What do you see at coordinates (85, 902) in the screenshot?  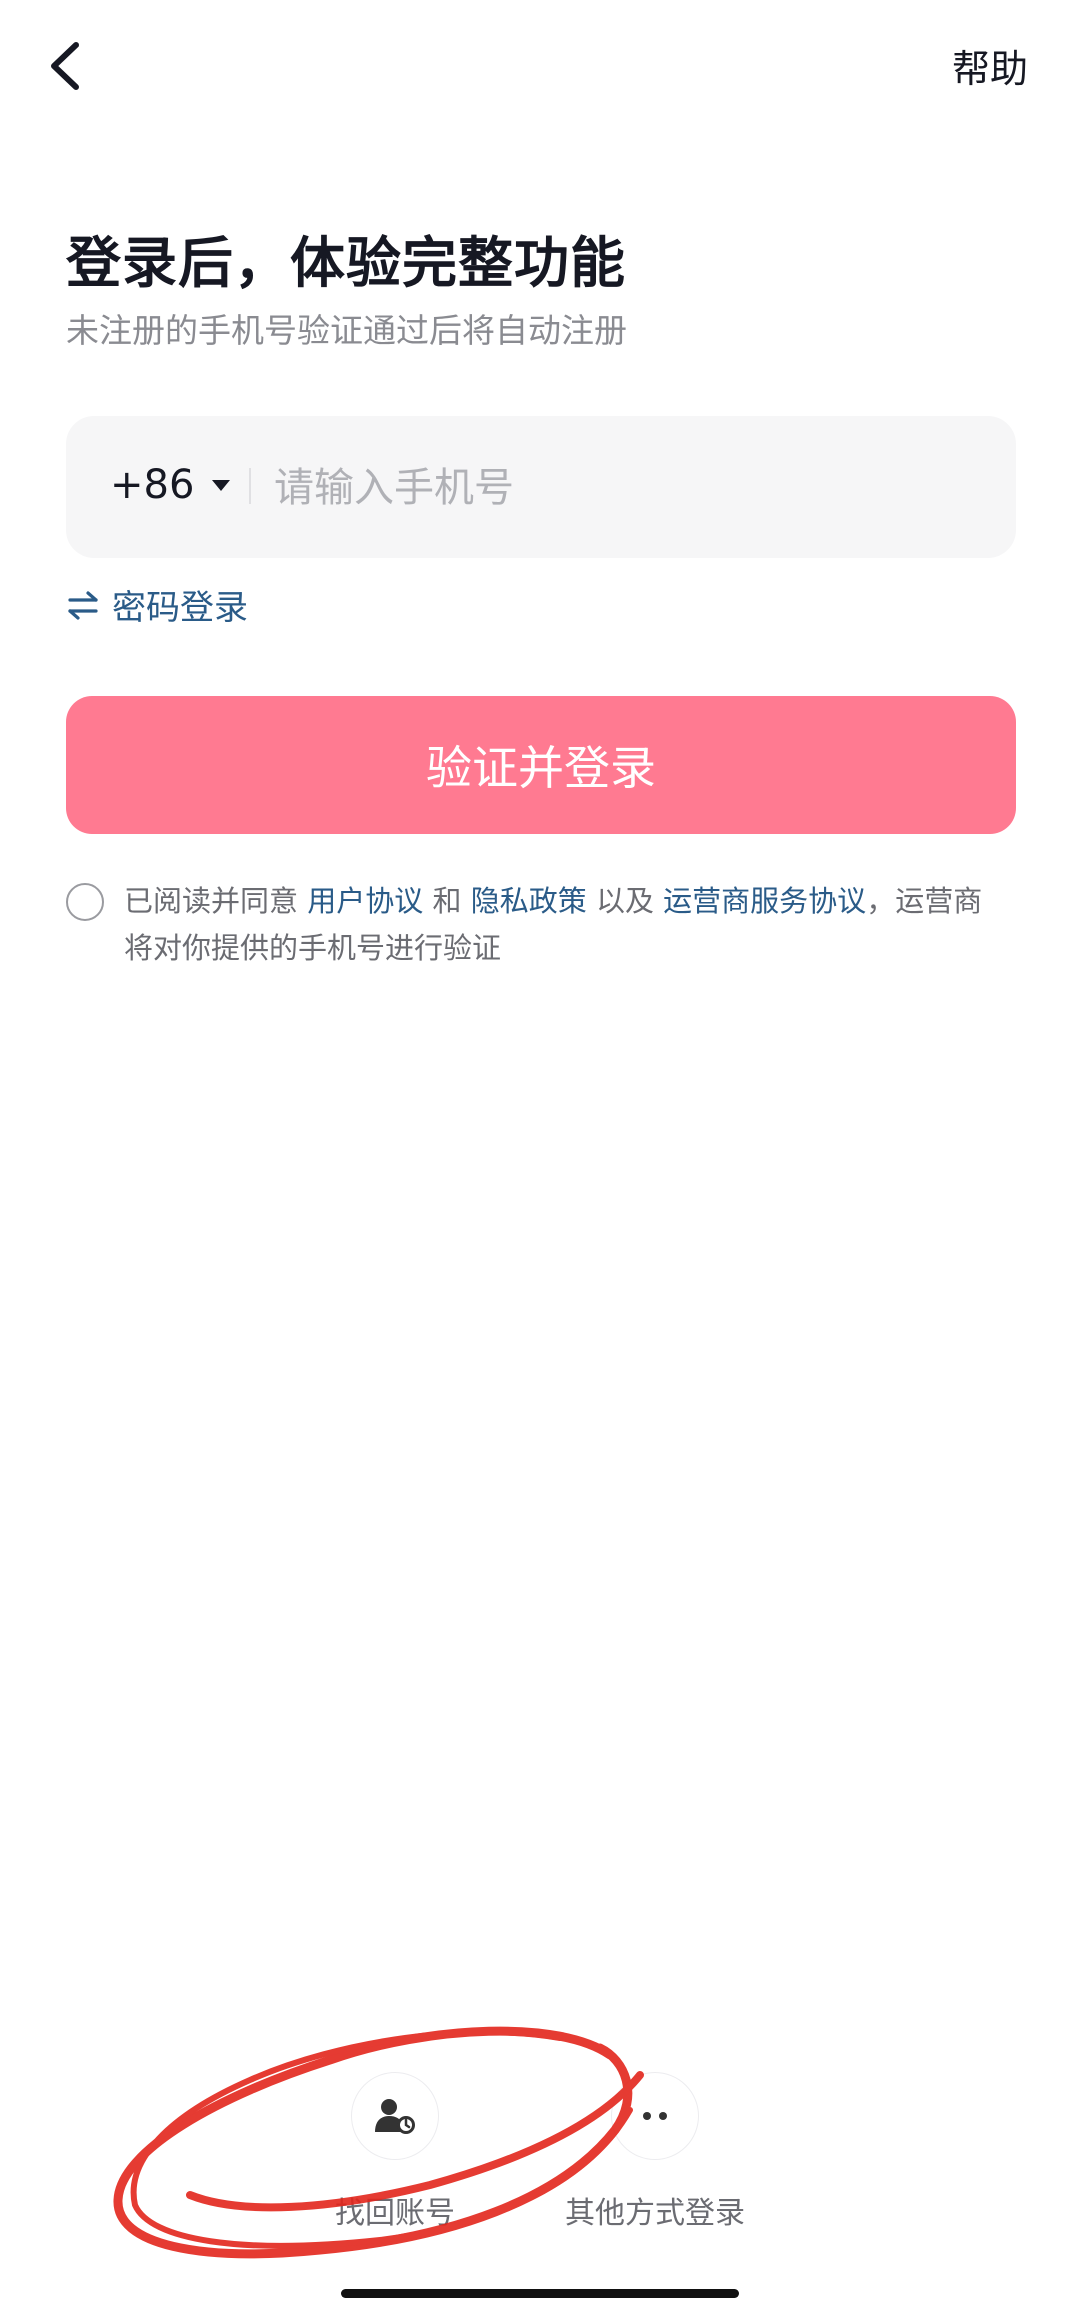 I see `agreement-checkbox` at bounding box center [85, 902].